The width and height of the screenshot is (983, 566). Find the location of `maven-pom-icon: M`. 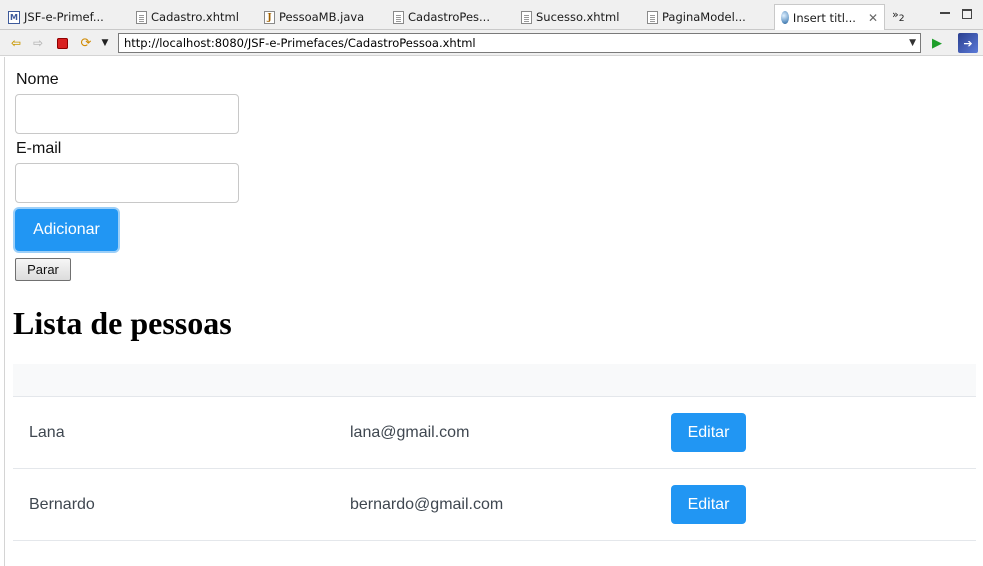

maven-pom-icon: M is located at coordinates (14, 17).